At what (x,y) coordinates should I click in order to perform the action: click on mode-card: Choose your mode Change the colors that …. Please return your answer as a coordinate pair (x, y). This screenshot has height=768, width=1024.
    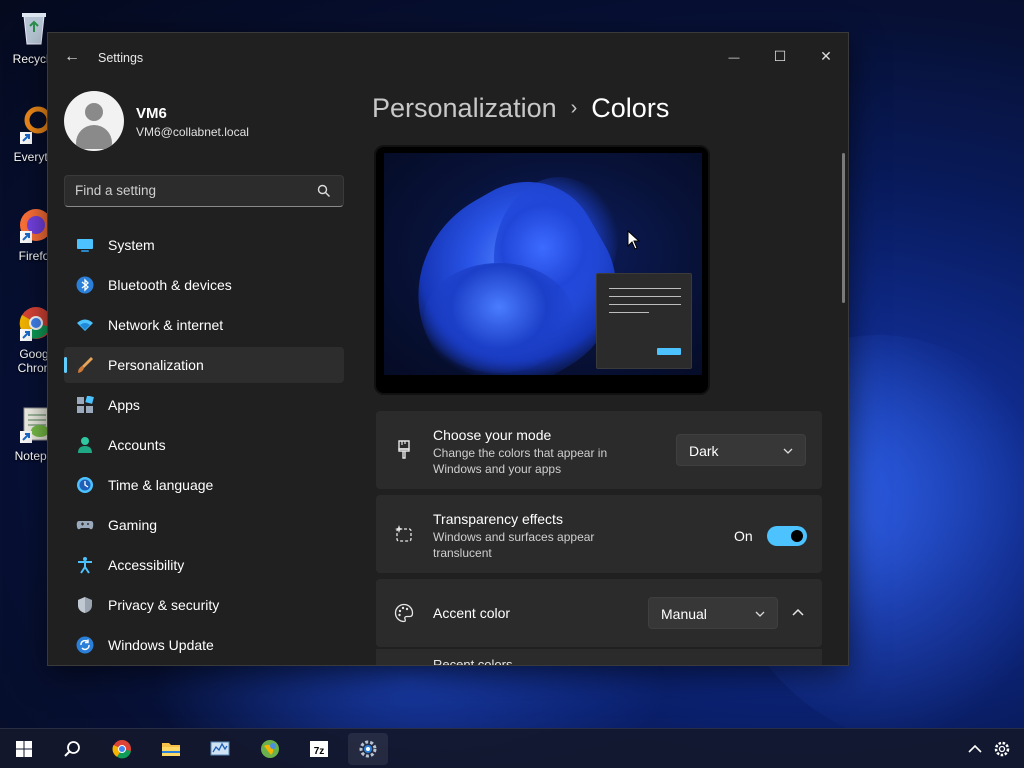
    Looking at the image, I should click on (599, 450).